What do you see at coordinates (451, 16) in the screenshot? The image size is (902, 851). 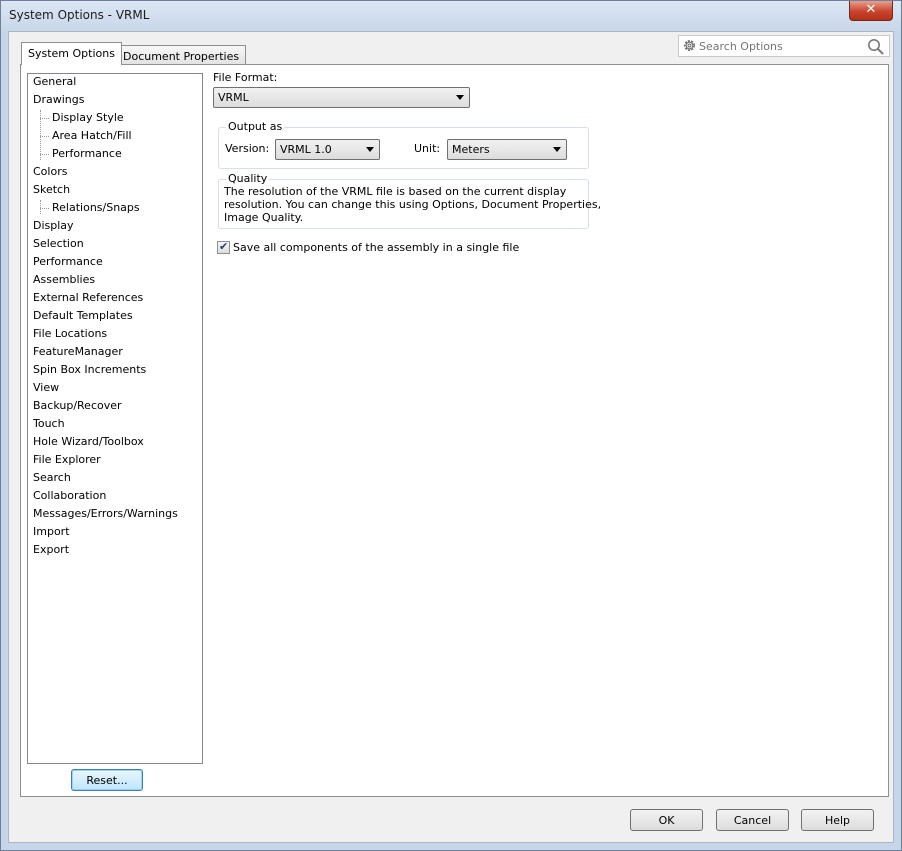 I see `title-bar: System Options - VRML ✕` at bounding box center [451, 16].